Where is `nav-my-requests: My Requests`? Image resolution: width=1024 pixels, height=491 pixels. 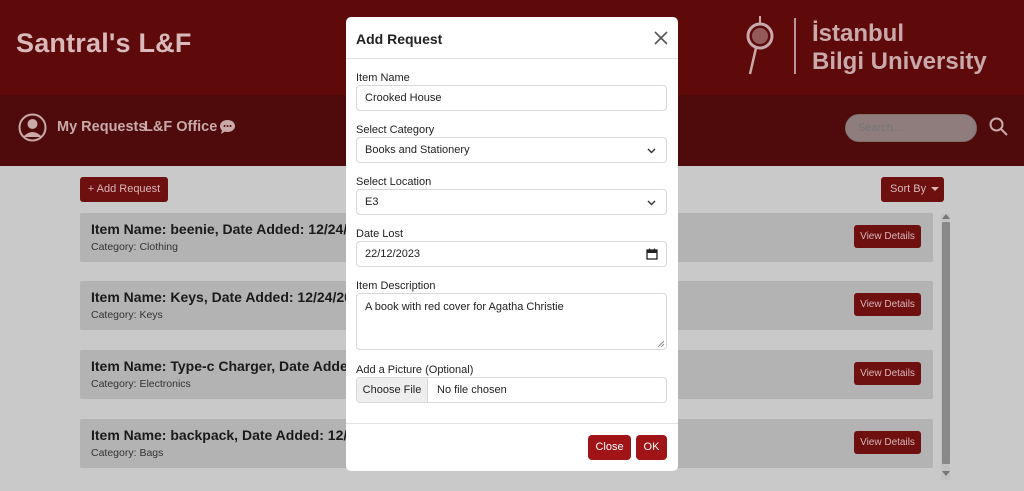 nav-my-requests: My Requests is located at coordinates (101, 127).